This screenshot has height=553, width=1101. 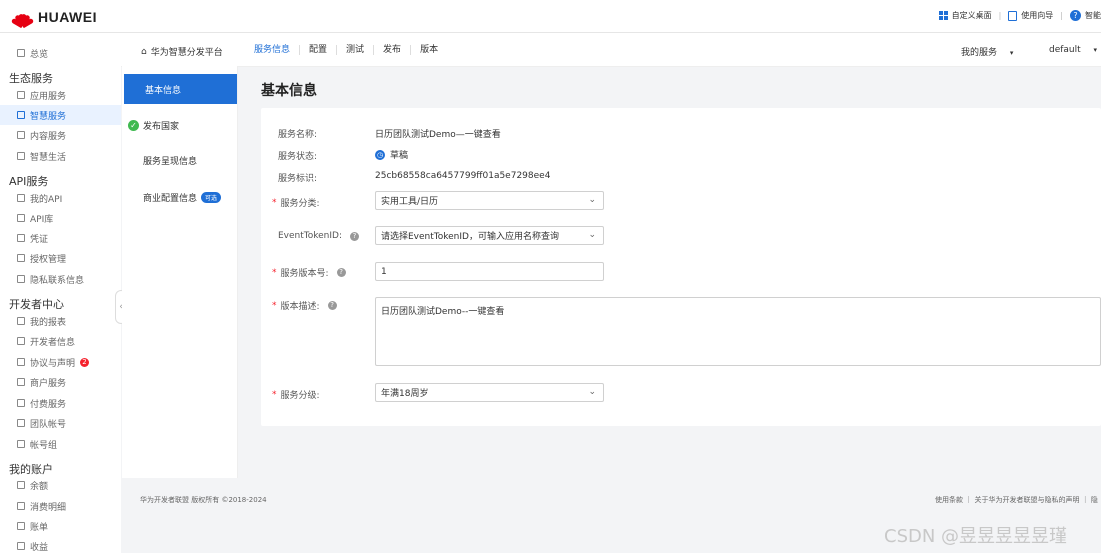 I want to click on description-textarea: 日历团队测试Demo--一键查看, so click(x=738, y=331).